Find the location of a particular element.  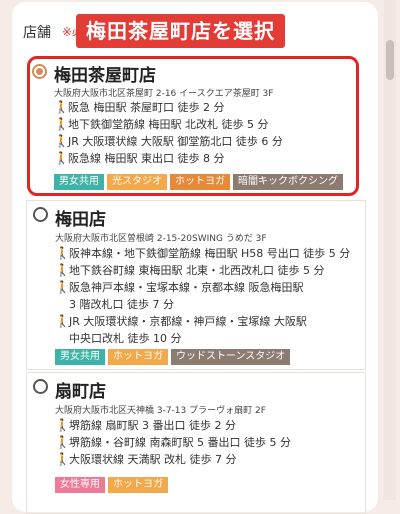

access-line-continued: 3 階改札口 徒歩 7 分 is located at coordinates (121, 304).